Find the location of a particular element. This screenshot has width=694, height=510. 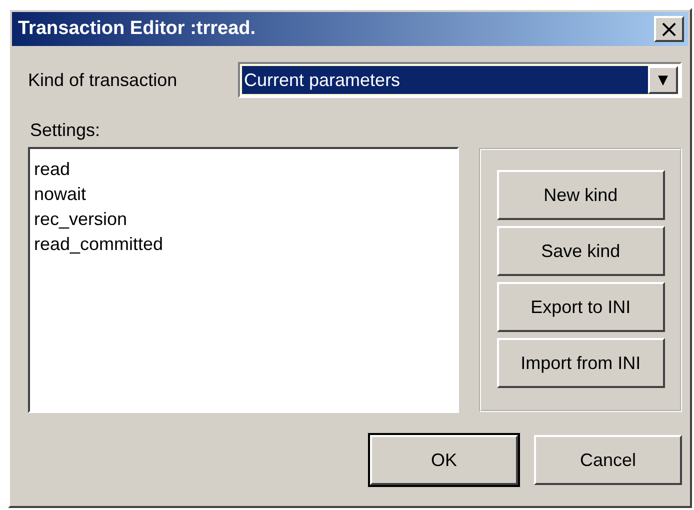

settings-label: Settings: is located at coordinates (66, 130).